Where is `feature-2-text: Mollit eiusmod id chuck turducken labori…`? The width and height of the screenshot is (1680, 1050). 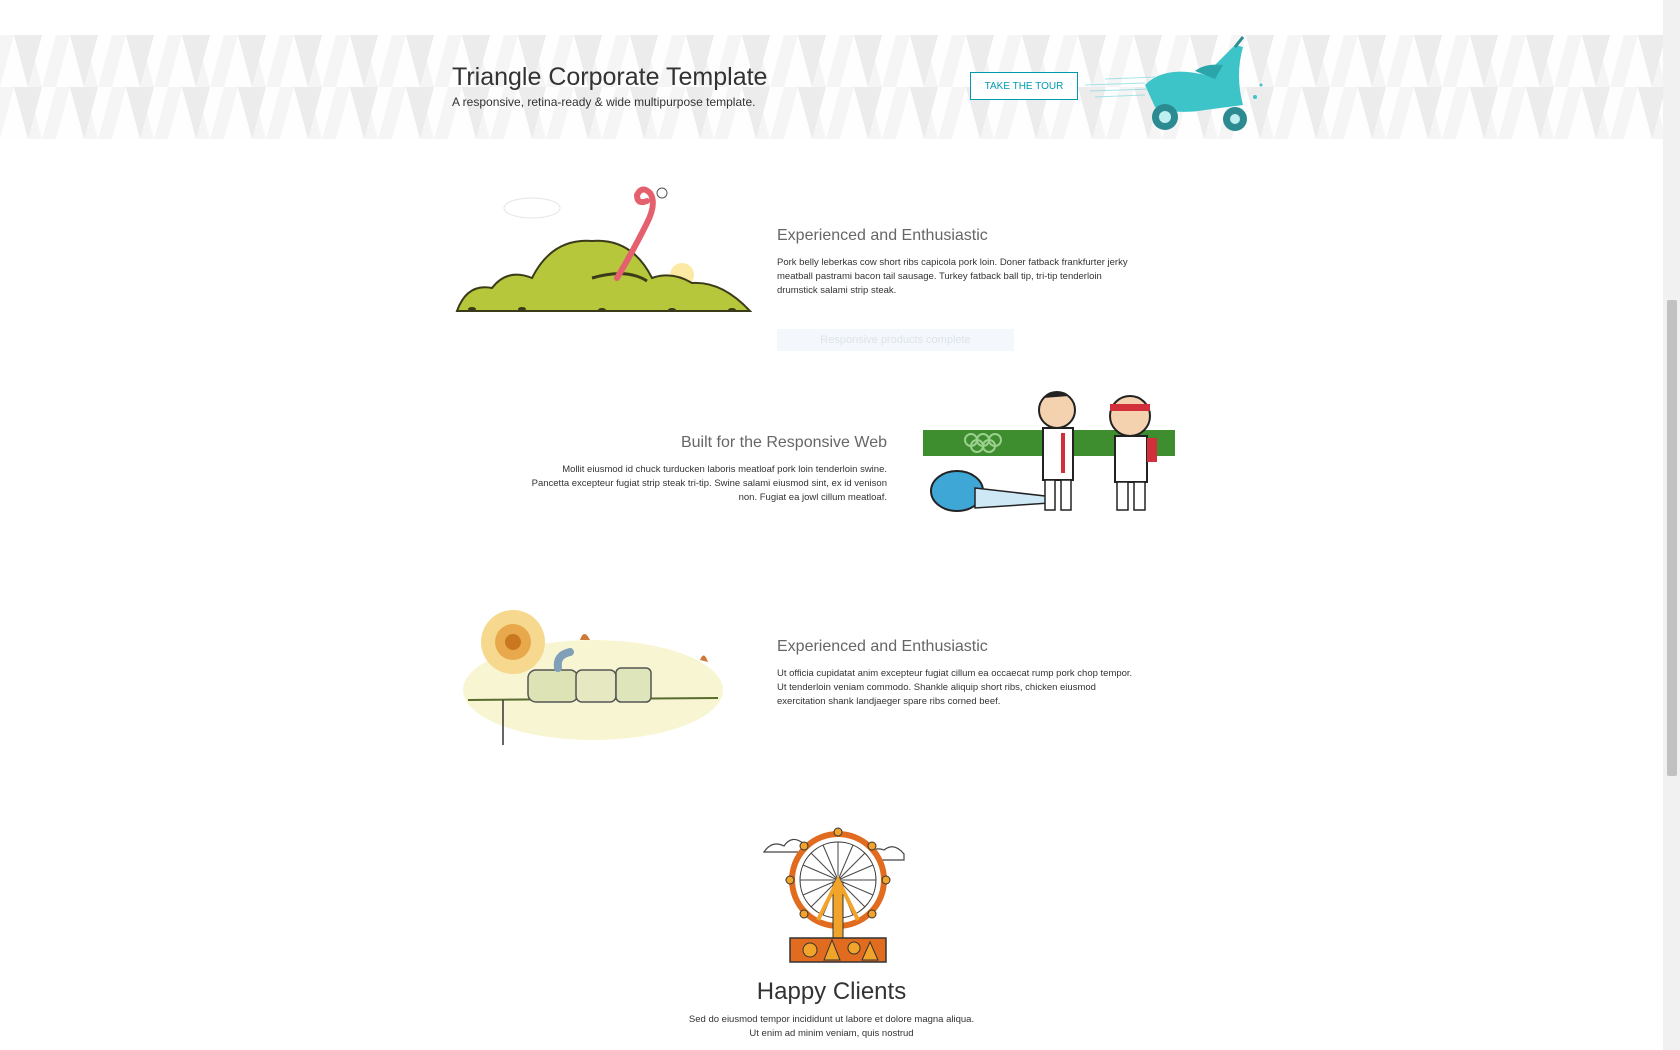 feature-2-text: Mollit eiusmod id chuck turducken labori… is located at coordinates (709, 483).